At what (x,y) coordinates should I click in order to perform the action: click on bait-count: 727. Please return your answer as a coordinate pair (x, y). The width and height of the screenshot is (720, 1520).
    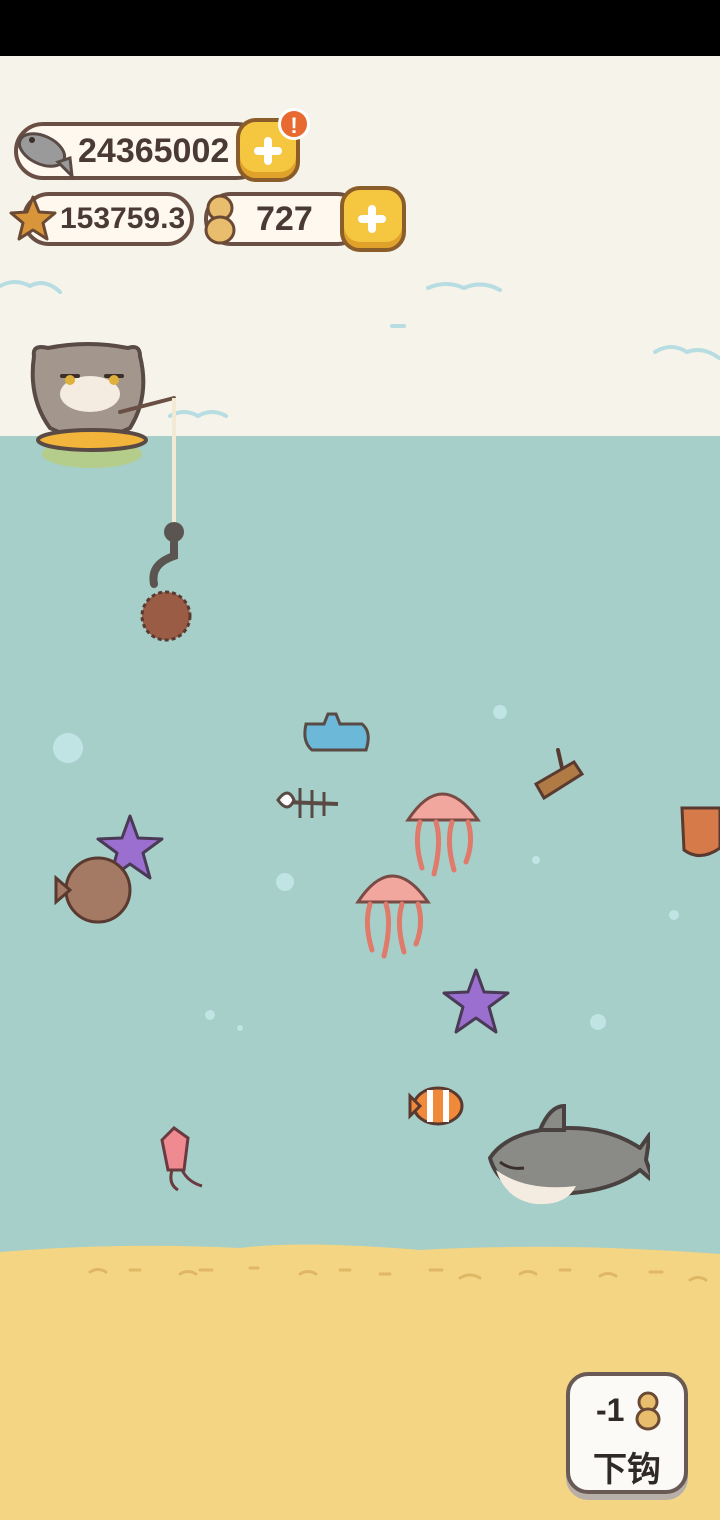
    Looking at the image, I should click on (284, 218).